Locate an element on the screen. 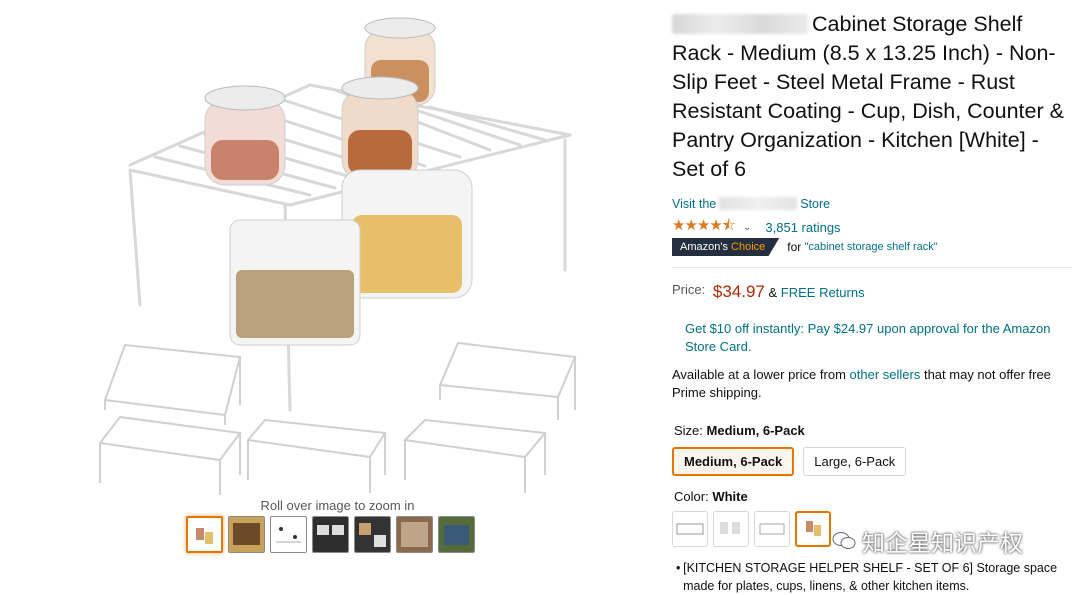  price-block: Price: $34.97 & FREE Returns is located at coordinates (768, 292).